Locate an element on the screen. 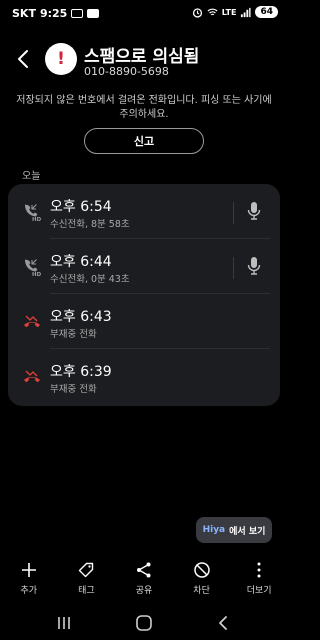 The width and height of the screenshot is (320, 640). share-label: 공유 is located at coordinates (144, 591).